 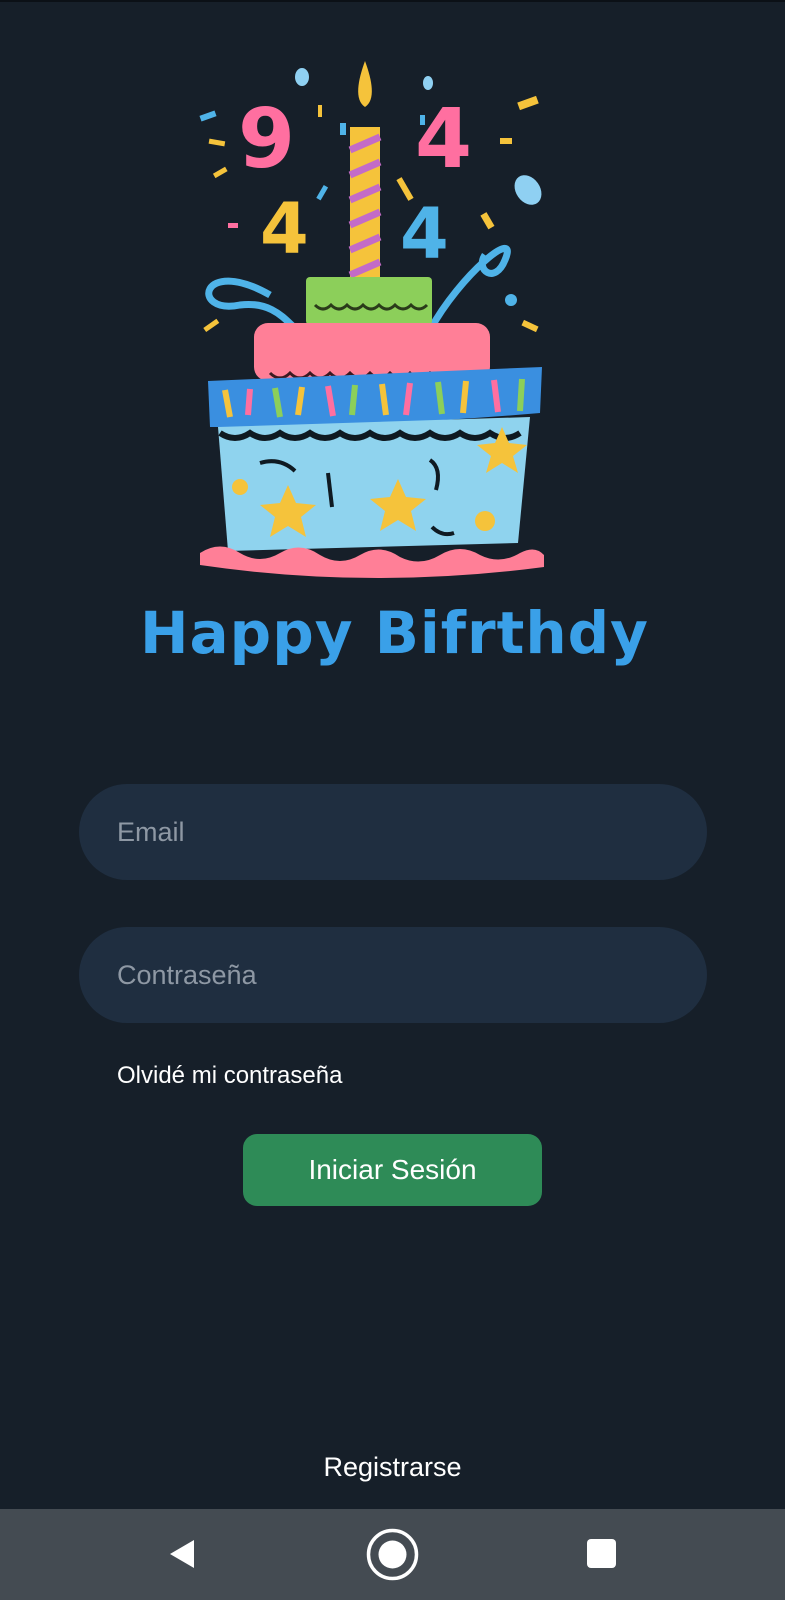 What do you see at coordinates (394, 633) in the screenshot?
I see `illustration-caption: Happy Bifrthdy` at bounding box center [394, 633].